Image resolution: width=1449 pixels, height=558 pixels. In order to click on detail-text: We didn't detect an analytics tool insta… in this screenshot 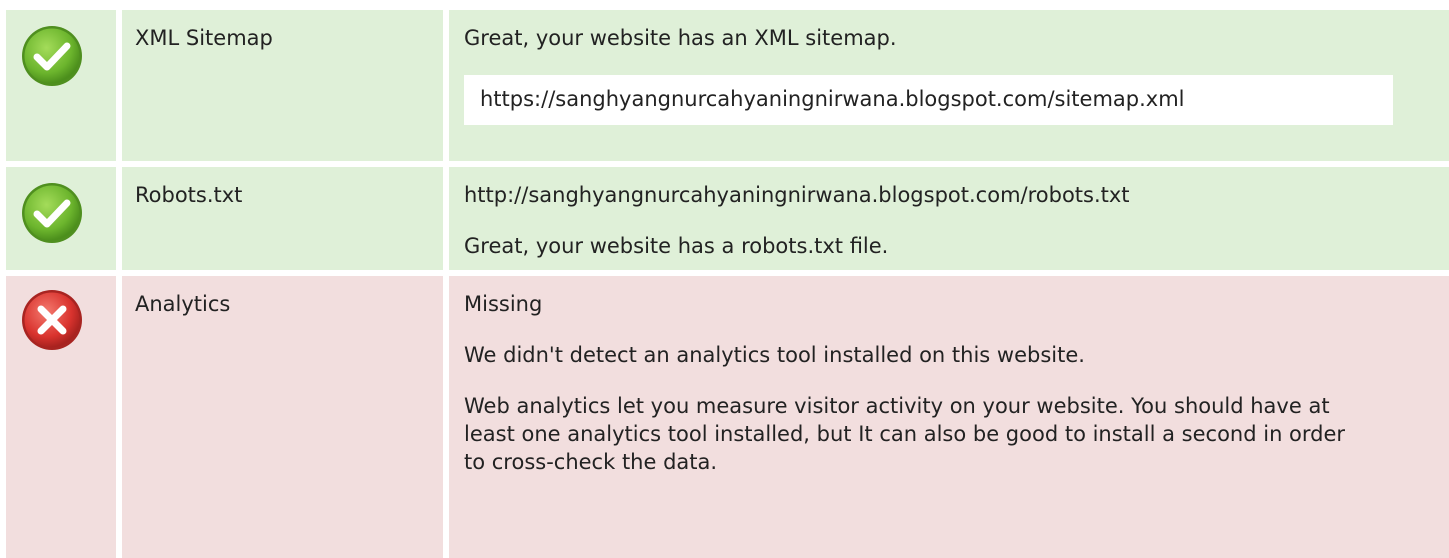, I will do `click(774, 355)`.